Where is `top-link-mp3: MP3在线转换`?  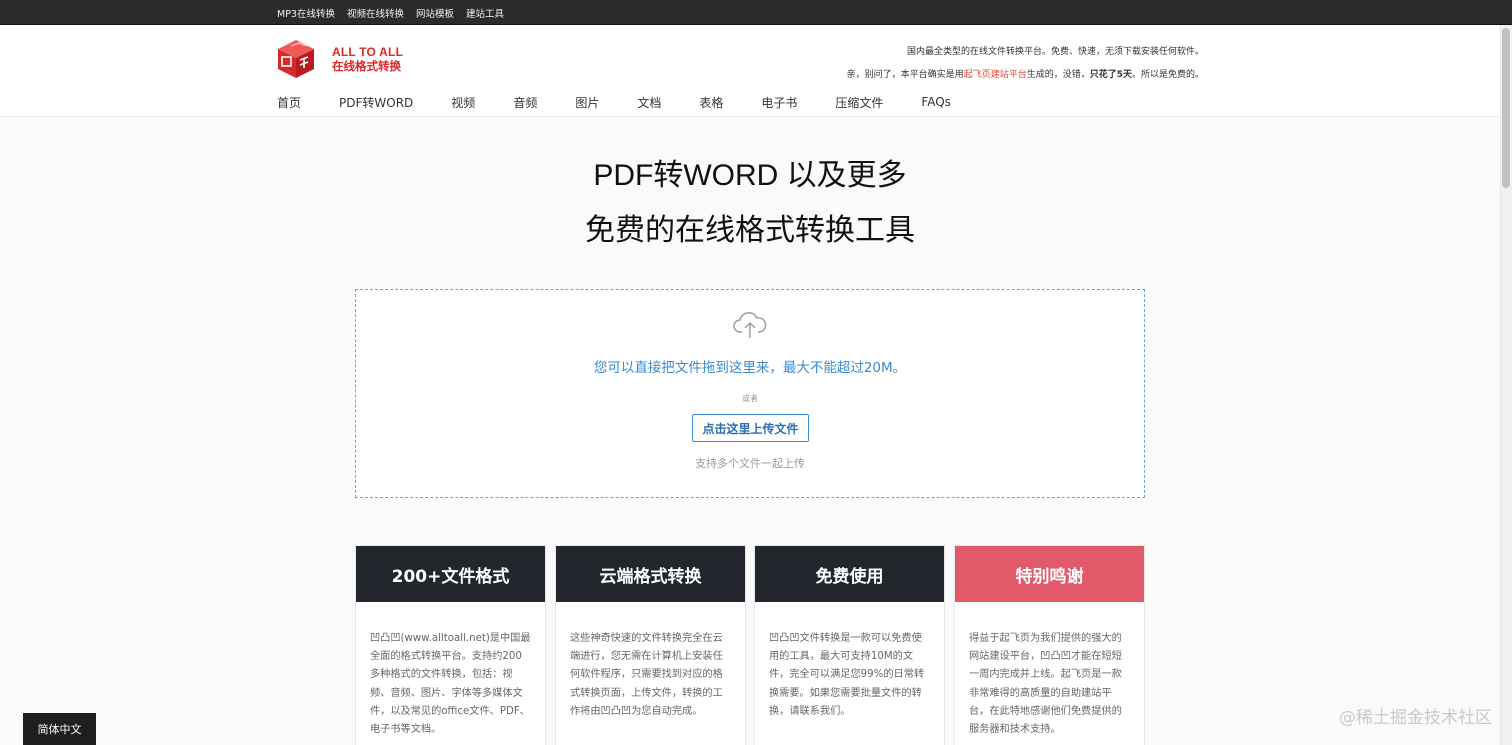 top-link-mp3: MP3在线转换 is located at coordinates (306, 13).